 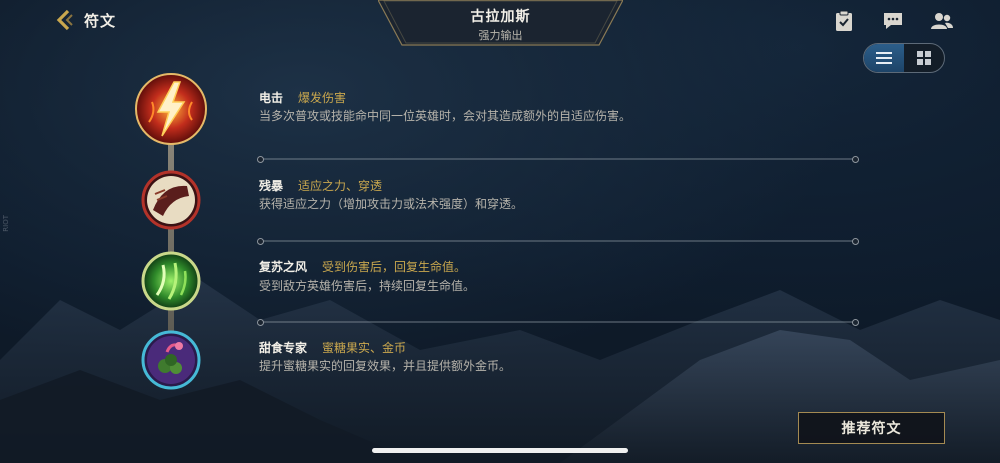 I want to click on grid-view-icon, so click(x=924, y=58).